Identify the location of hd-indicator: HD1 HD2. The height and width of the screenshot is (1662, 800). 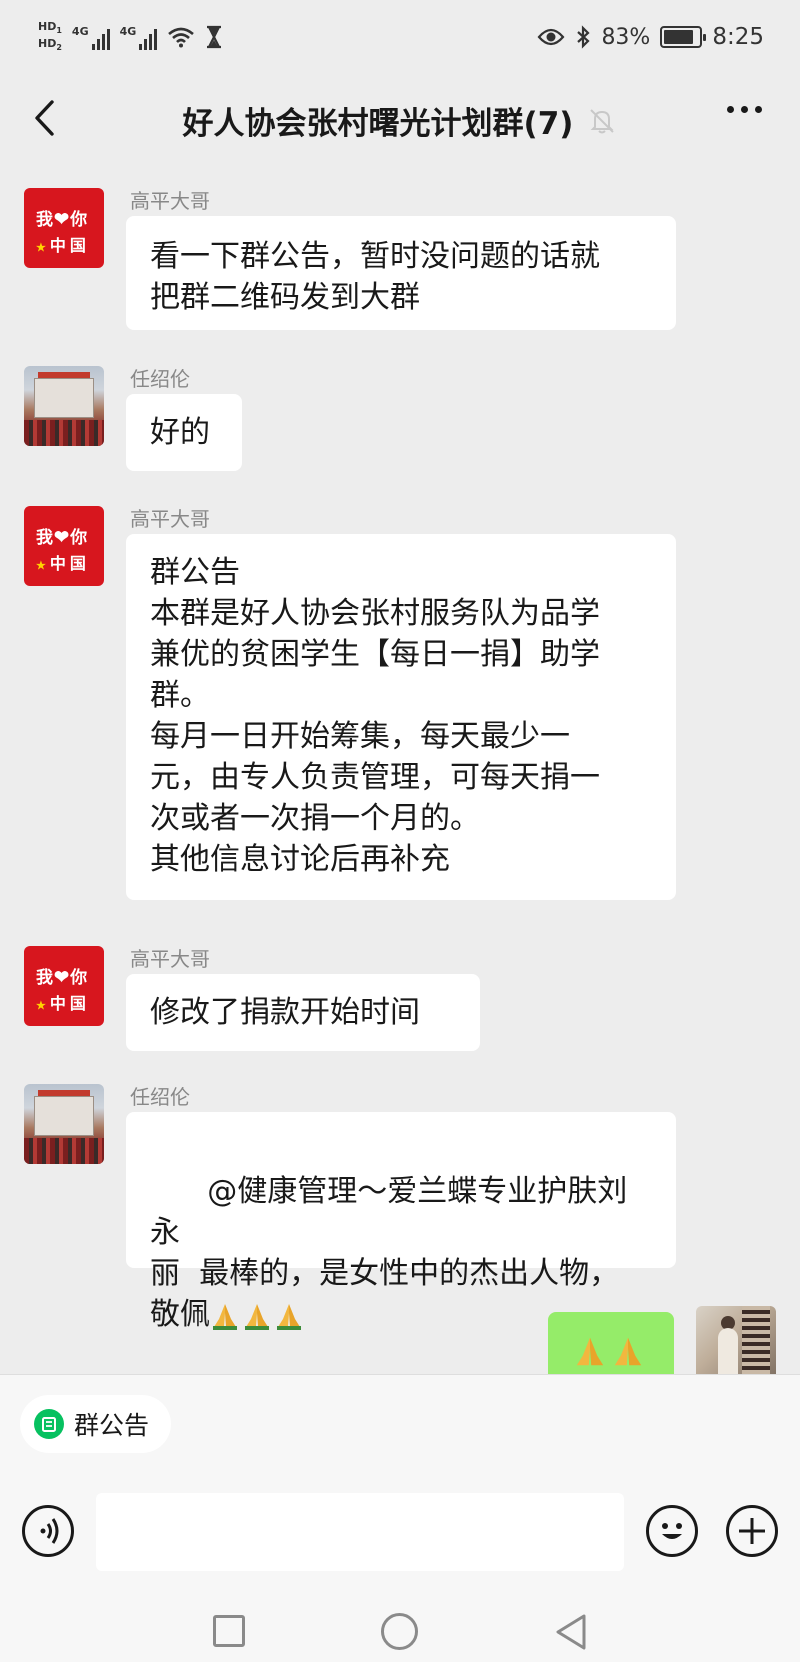
(50, 37).